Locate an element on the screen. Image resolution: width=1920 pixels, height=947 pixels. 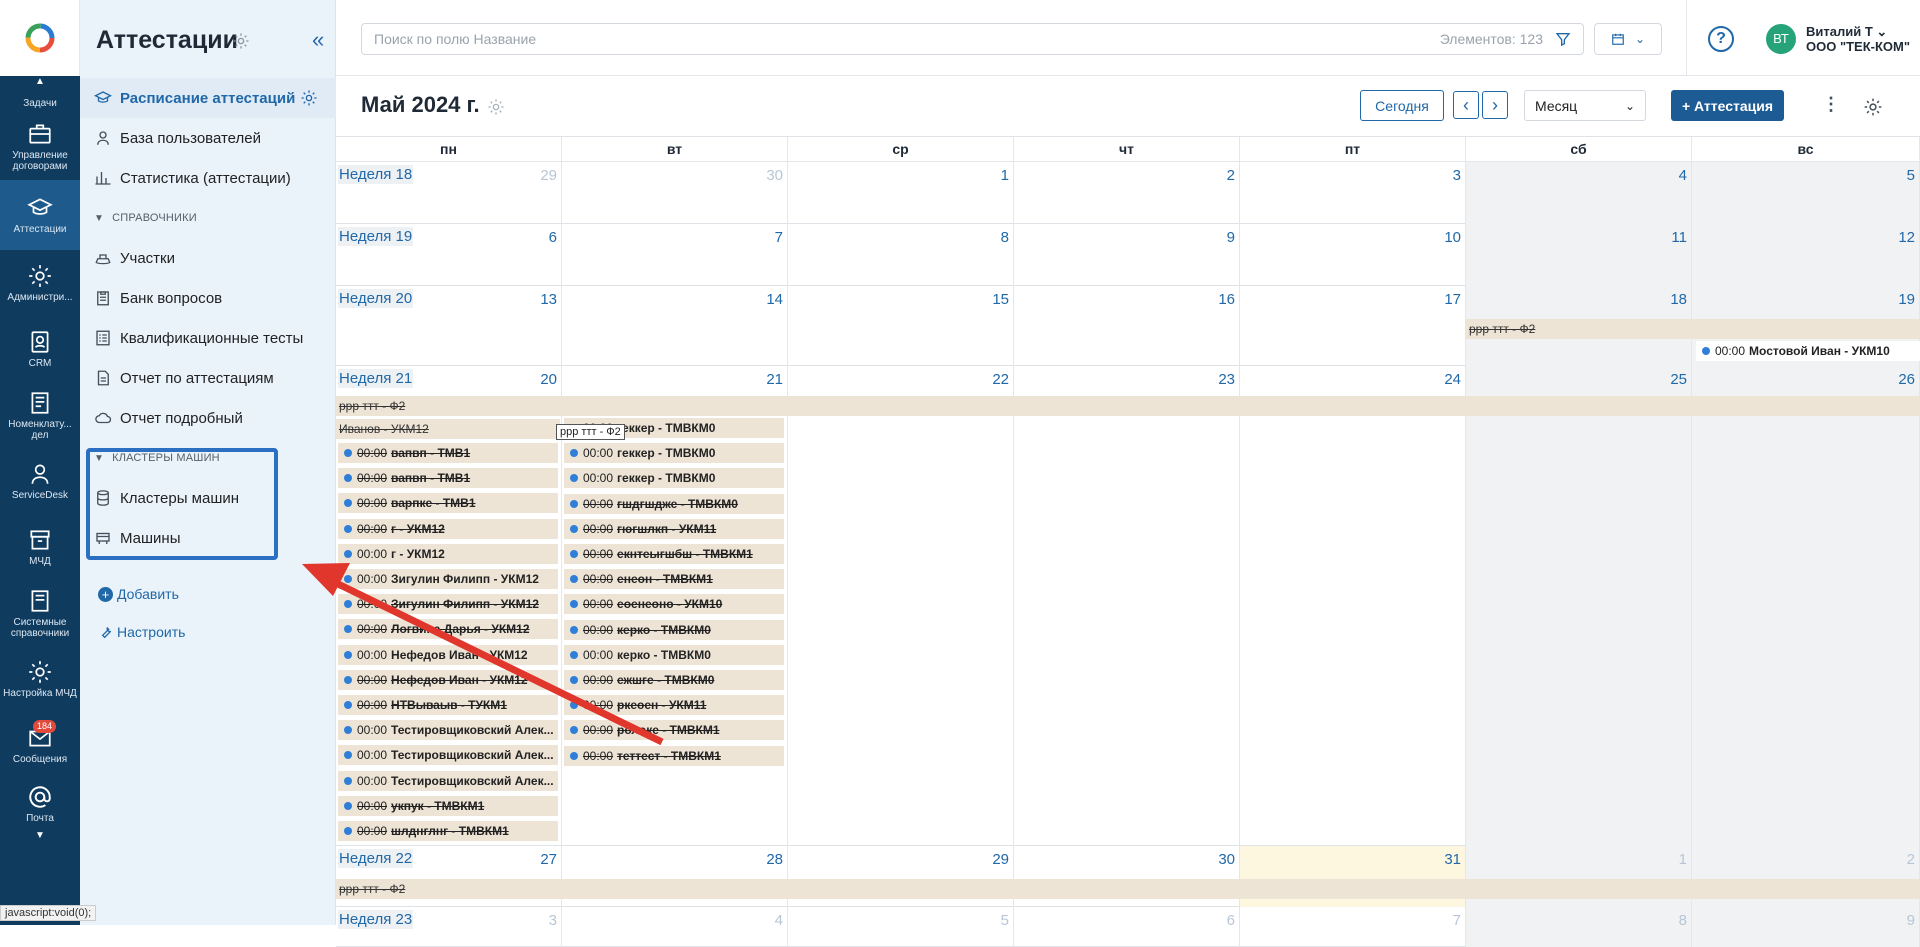
day-cell: 9 is located at coordinates (1806, 927).